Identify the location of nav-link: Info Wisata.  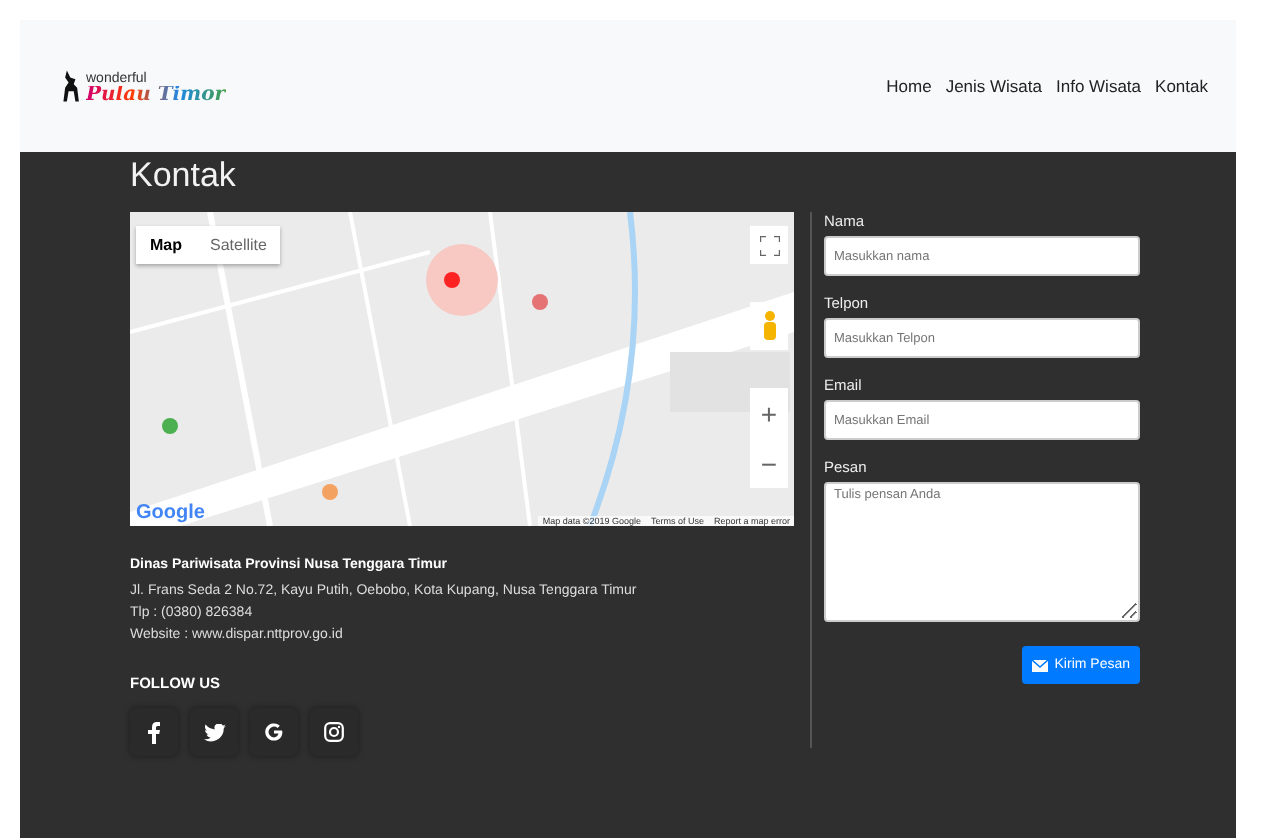
(1099, 86).